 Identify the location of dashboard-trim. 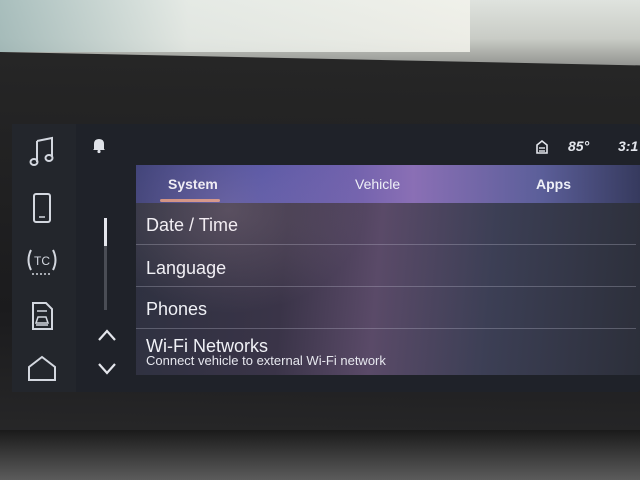
(320, 455).